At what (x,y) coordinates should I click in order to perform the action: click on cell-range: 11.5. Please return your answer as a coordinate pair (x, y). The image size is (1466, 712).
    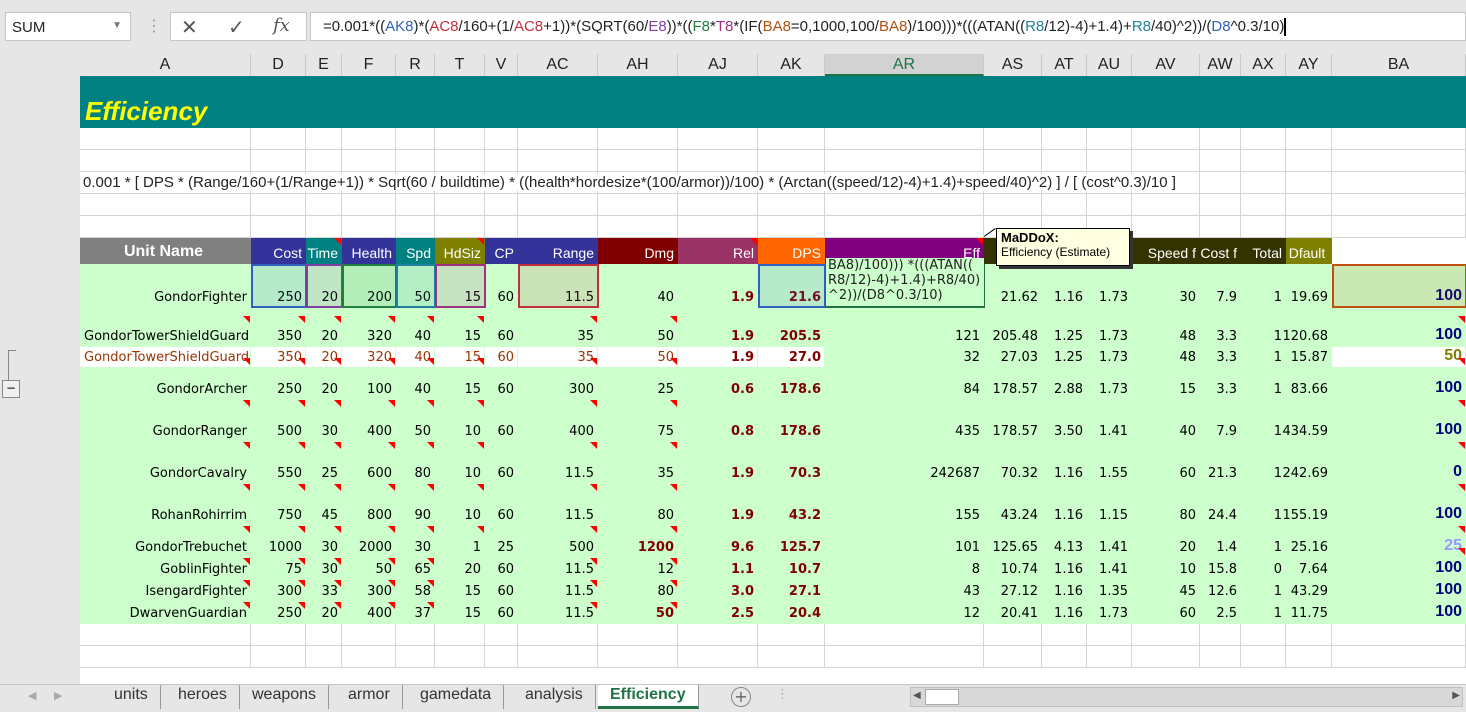
    Looking at the image, I should click on (558, 569).